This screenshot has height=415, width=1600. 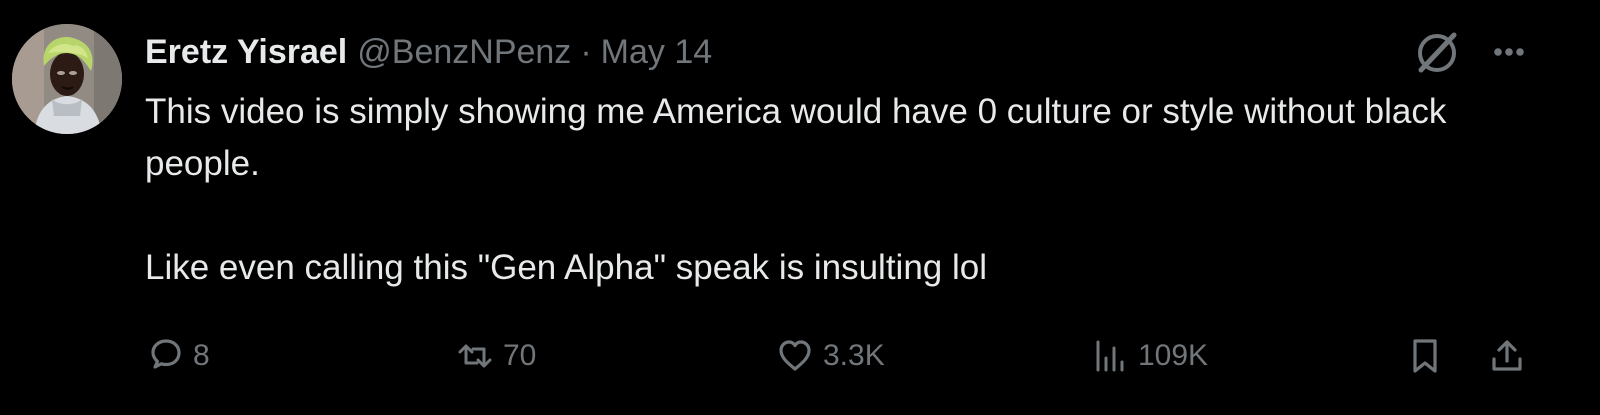 What do you see at coordinates (495, 356) in the screenshot?
I see `retweet-button: 70` at bounding box center [495, 356].